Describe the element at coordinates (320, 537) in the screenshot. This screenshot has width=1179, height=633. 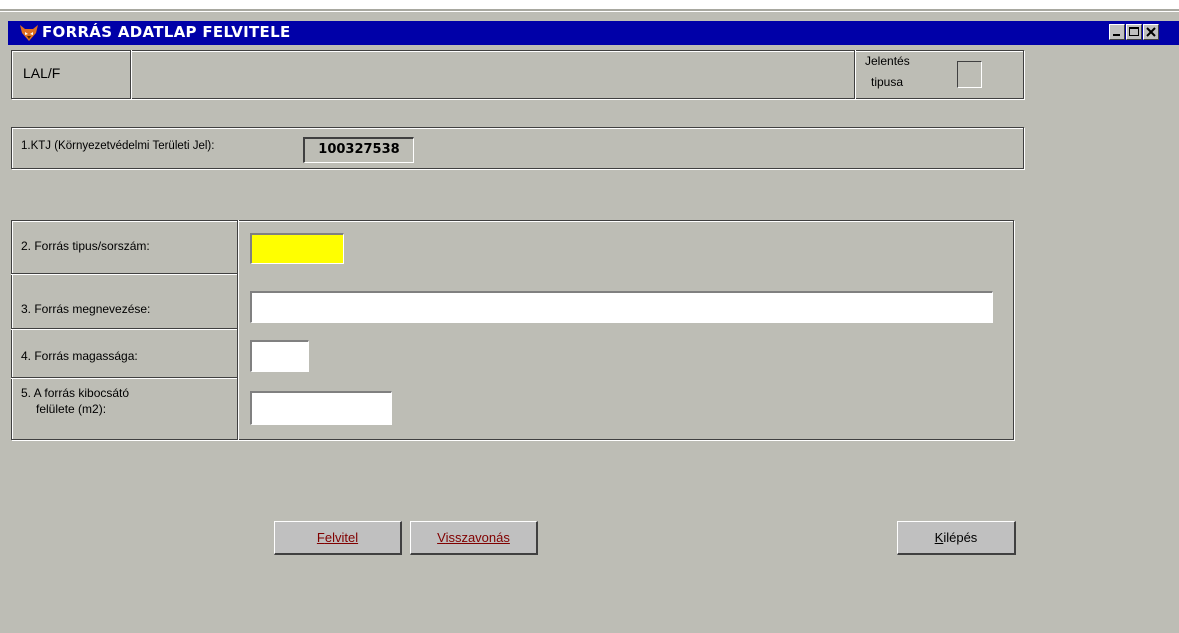
I see `submit-accelerator: F` at that location.